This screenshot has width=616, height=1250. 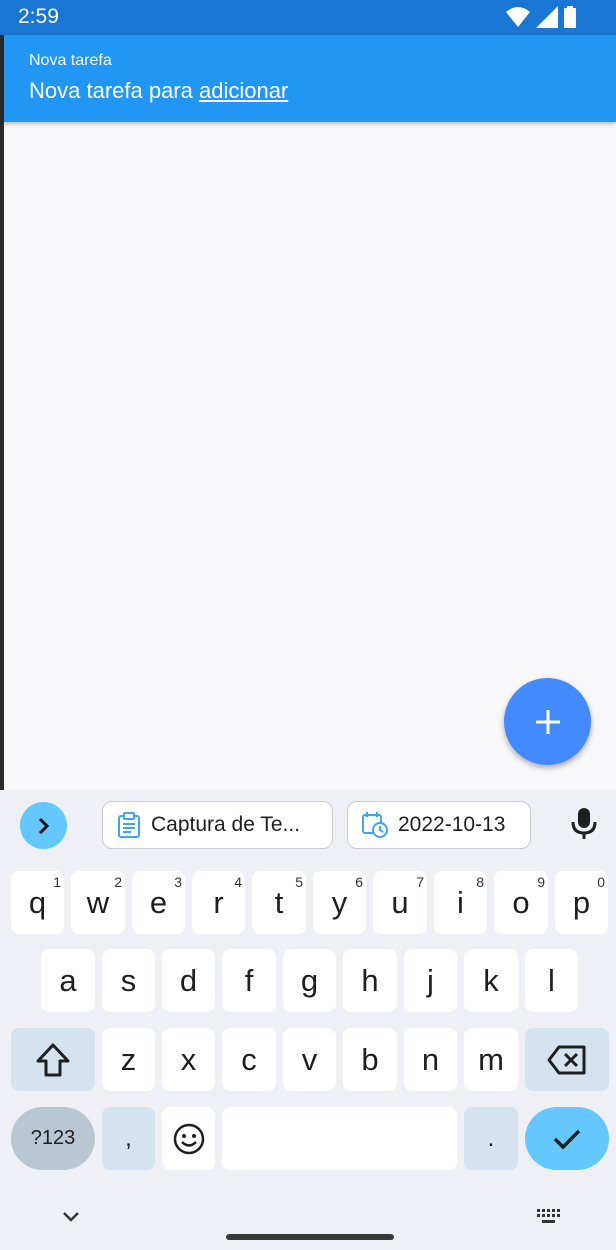 I want to click on key-char: f, so click(x=249, y=980).